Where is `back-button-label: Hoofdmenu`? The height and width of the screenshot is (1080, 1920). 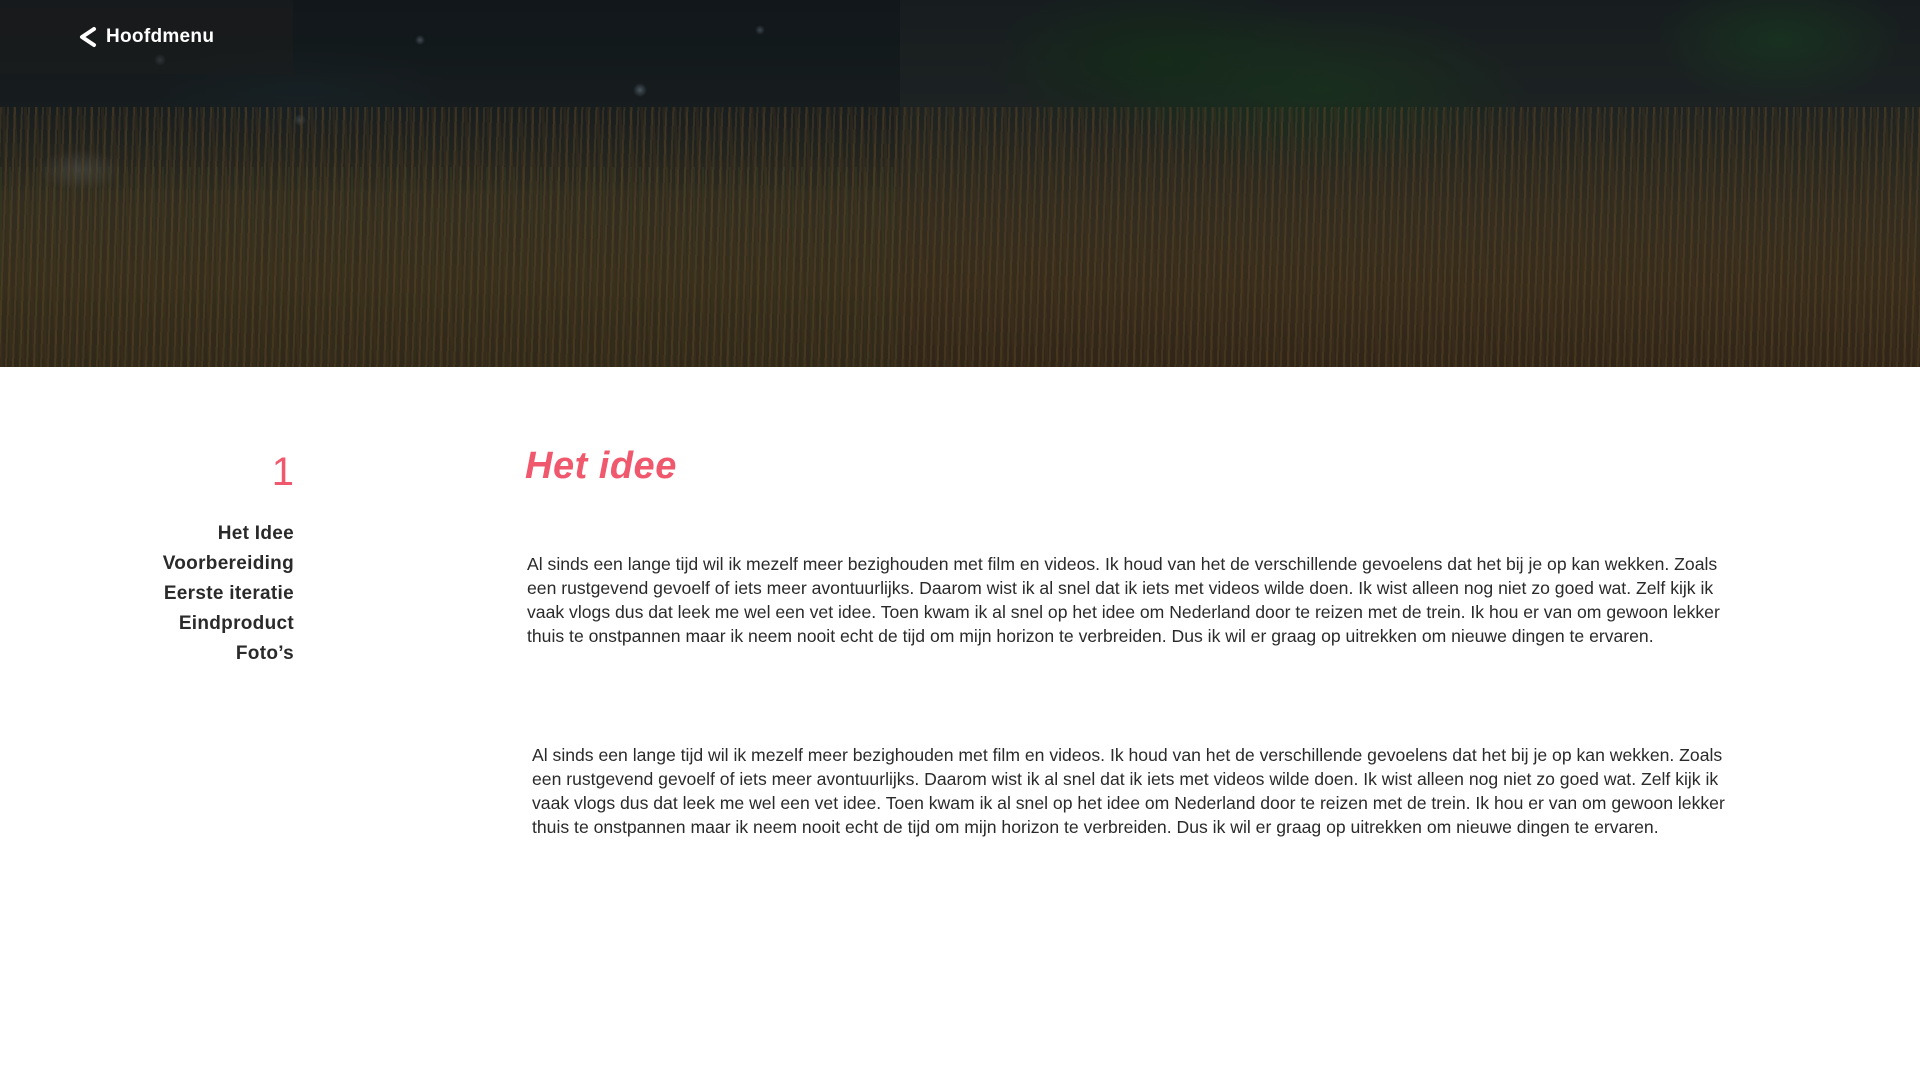
back-button-label: Hoofdmenu is located at coordinates (160, 36).